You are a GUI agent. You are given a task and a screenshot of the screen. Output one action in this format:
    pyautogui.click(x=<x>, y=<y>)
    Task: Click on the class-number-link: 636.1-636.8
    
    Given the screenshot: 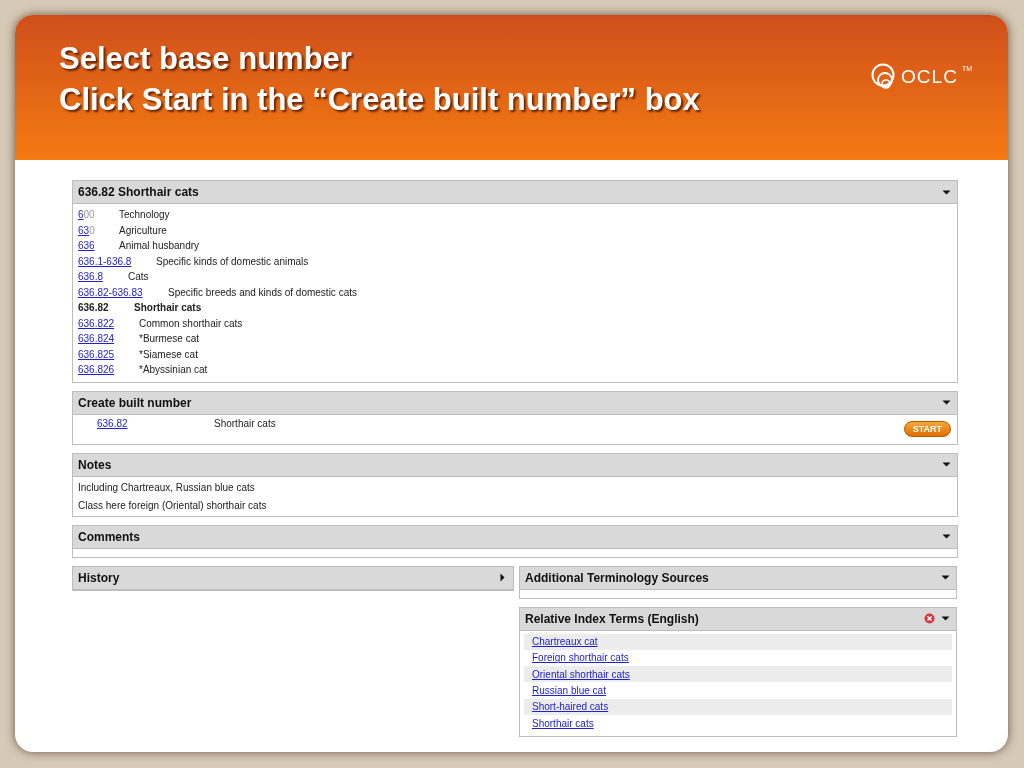 What is the action you would take?
    pyautogui.click(x=105, y=261)
    